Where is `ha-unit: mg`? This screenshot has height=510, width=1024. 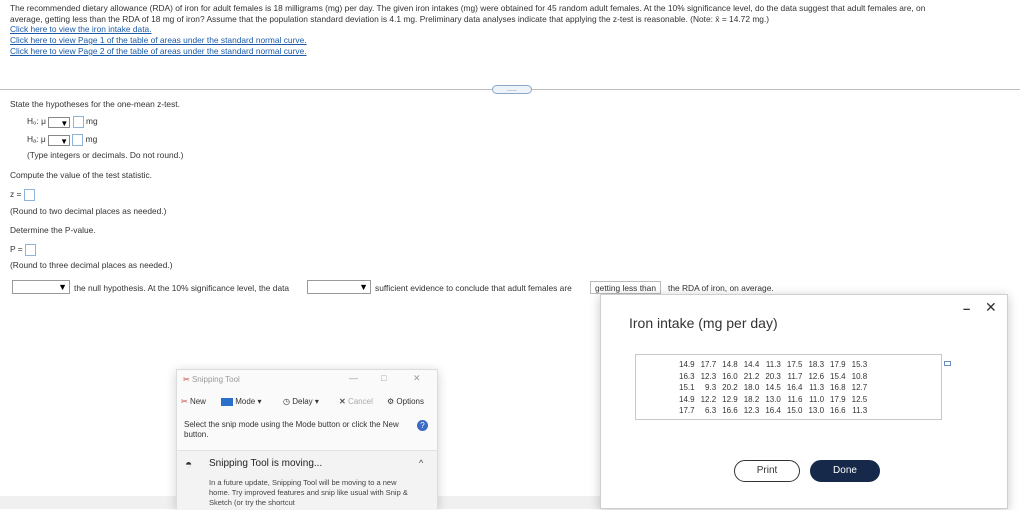 ha-unit: mg is located at coordinates (91, 139).